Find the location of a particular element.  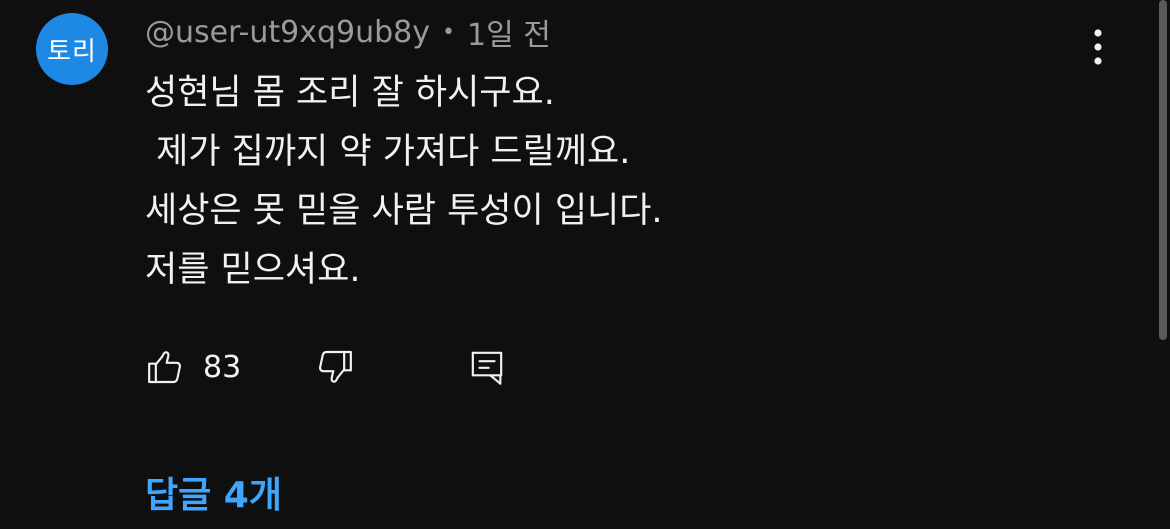

reply-button is located at coordinates (487, 367).